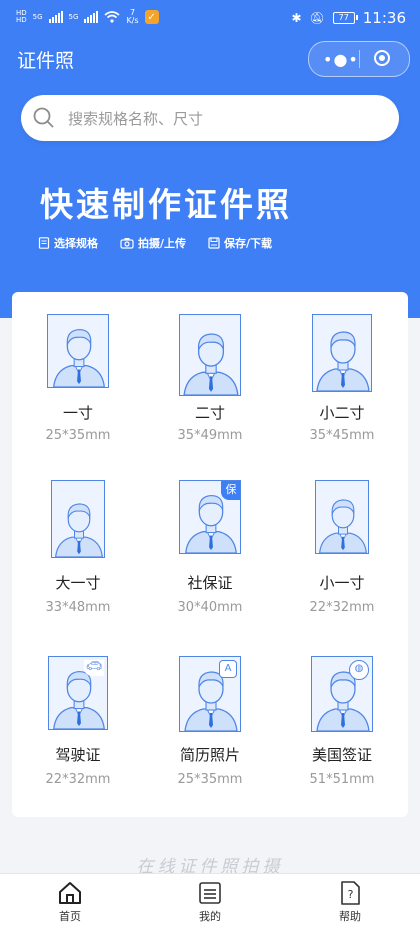 This screenshot has width=420, height=934. I want to click on search-icon, so click(43, 117).